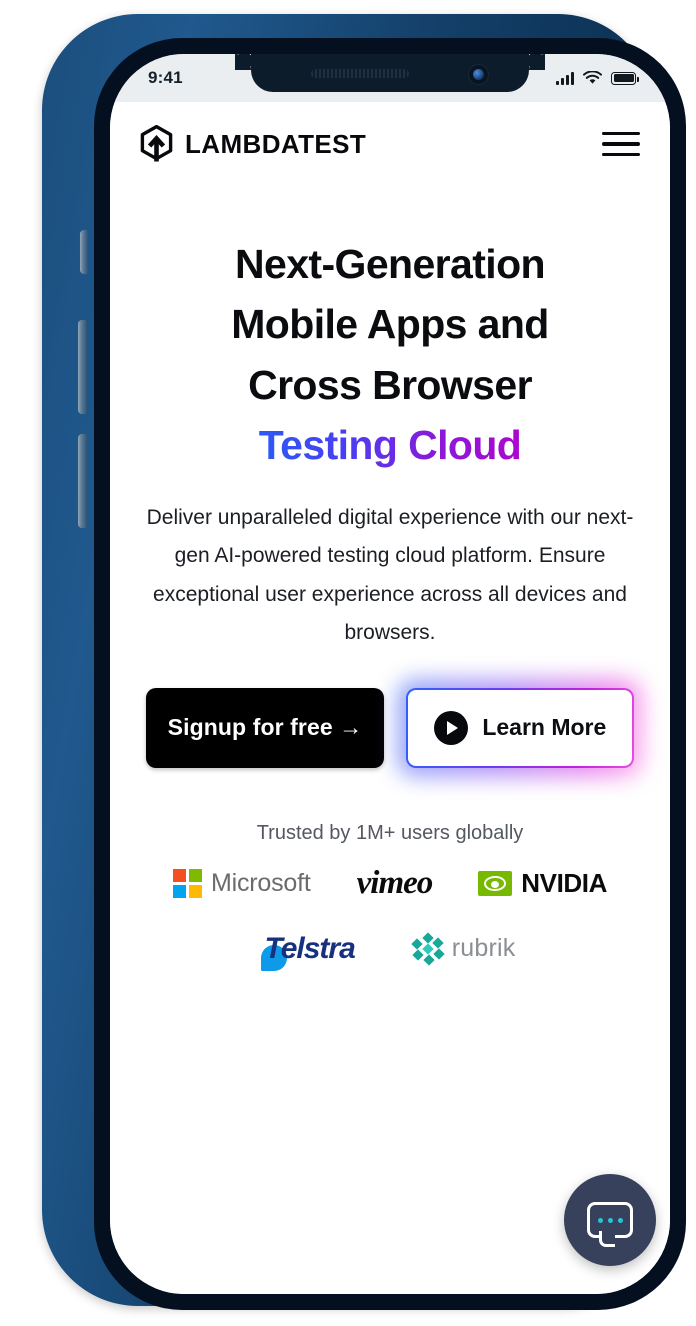 The height and width of the screenshot is (1326, 696). What do you see at coordinates (265, 727) in the screenshot?
I see `signup-for-free-button: Signup for free →` at bounding box center [265, 727].